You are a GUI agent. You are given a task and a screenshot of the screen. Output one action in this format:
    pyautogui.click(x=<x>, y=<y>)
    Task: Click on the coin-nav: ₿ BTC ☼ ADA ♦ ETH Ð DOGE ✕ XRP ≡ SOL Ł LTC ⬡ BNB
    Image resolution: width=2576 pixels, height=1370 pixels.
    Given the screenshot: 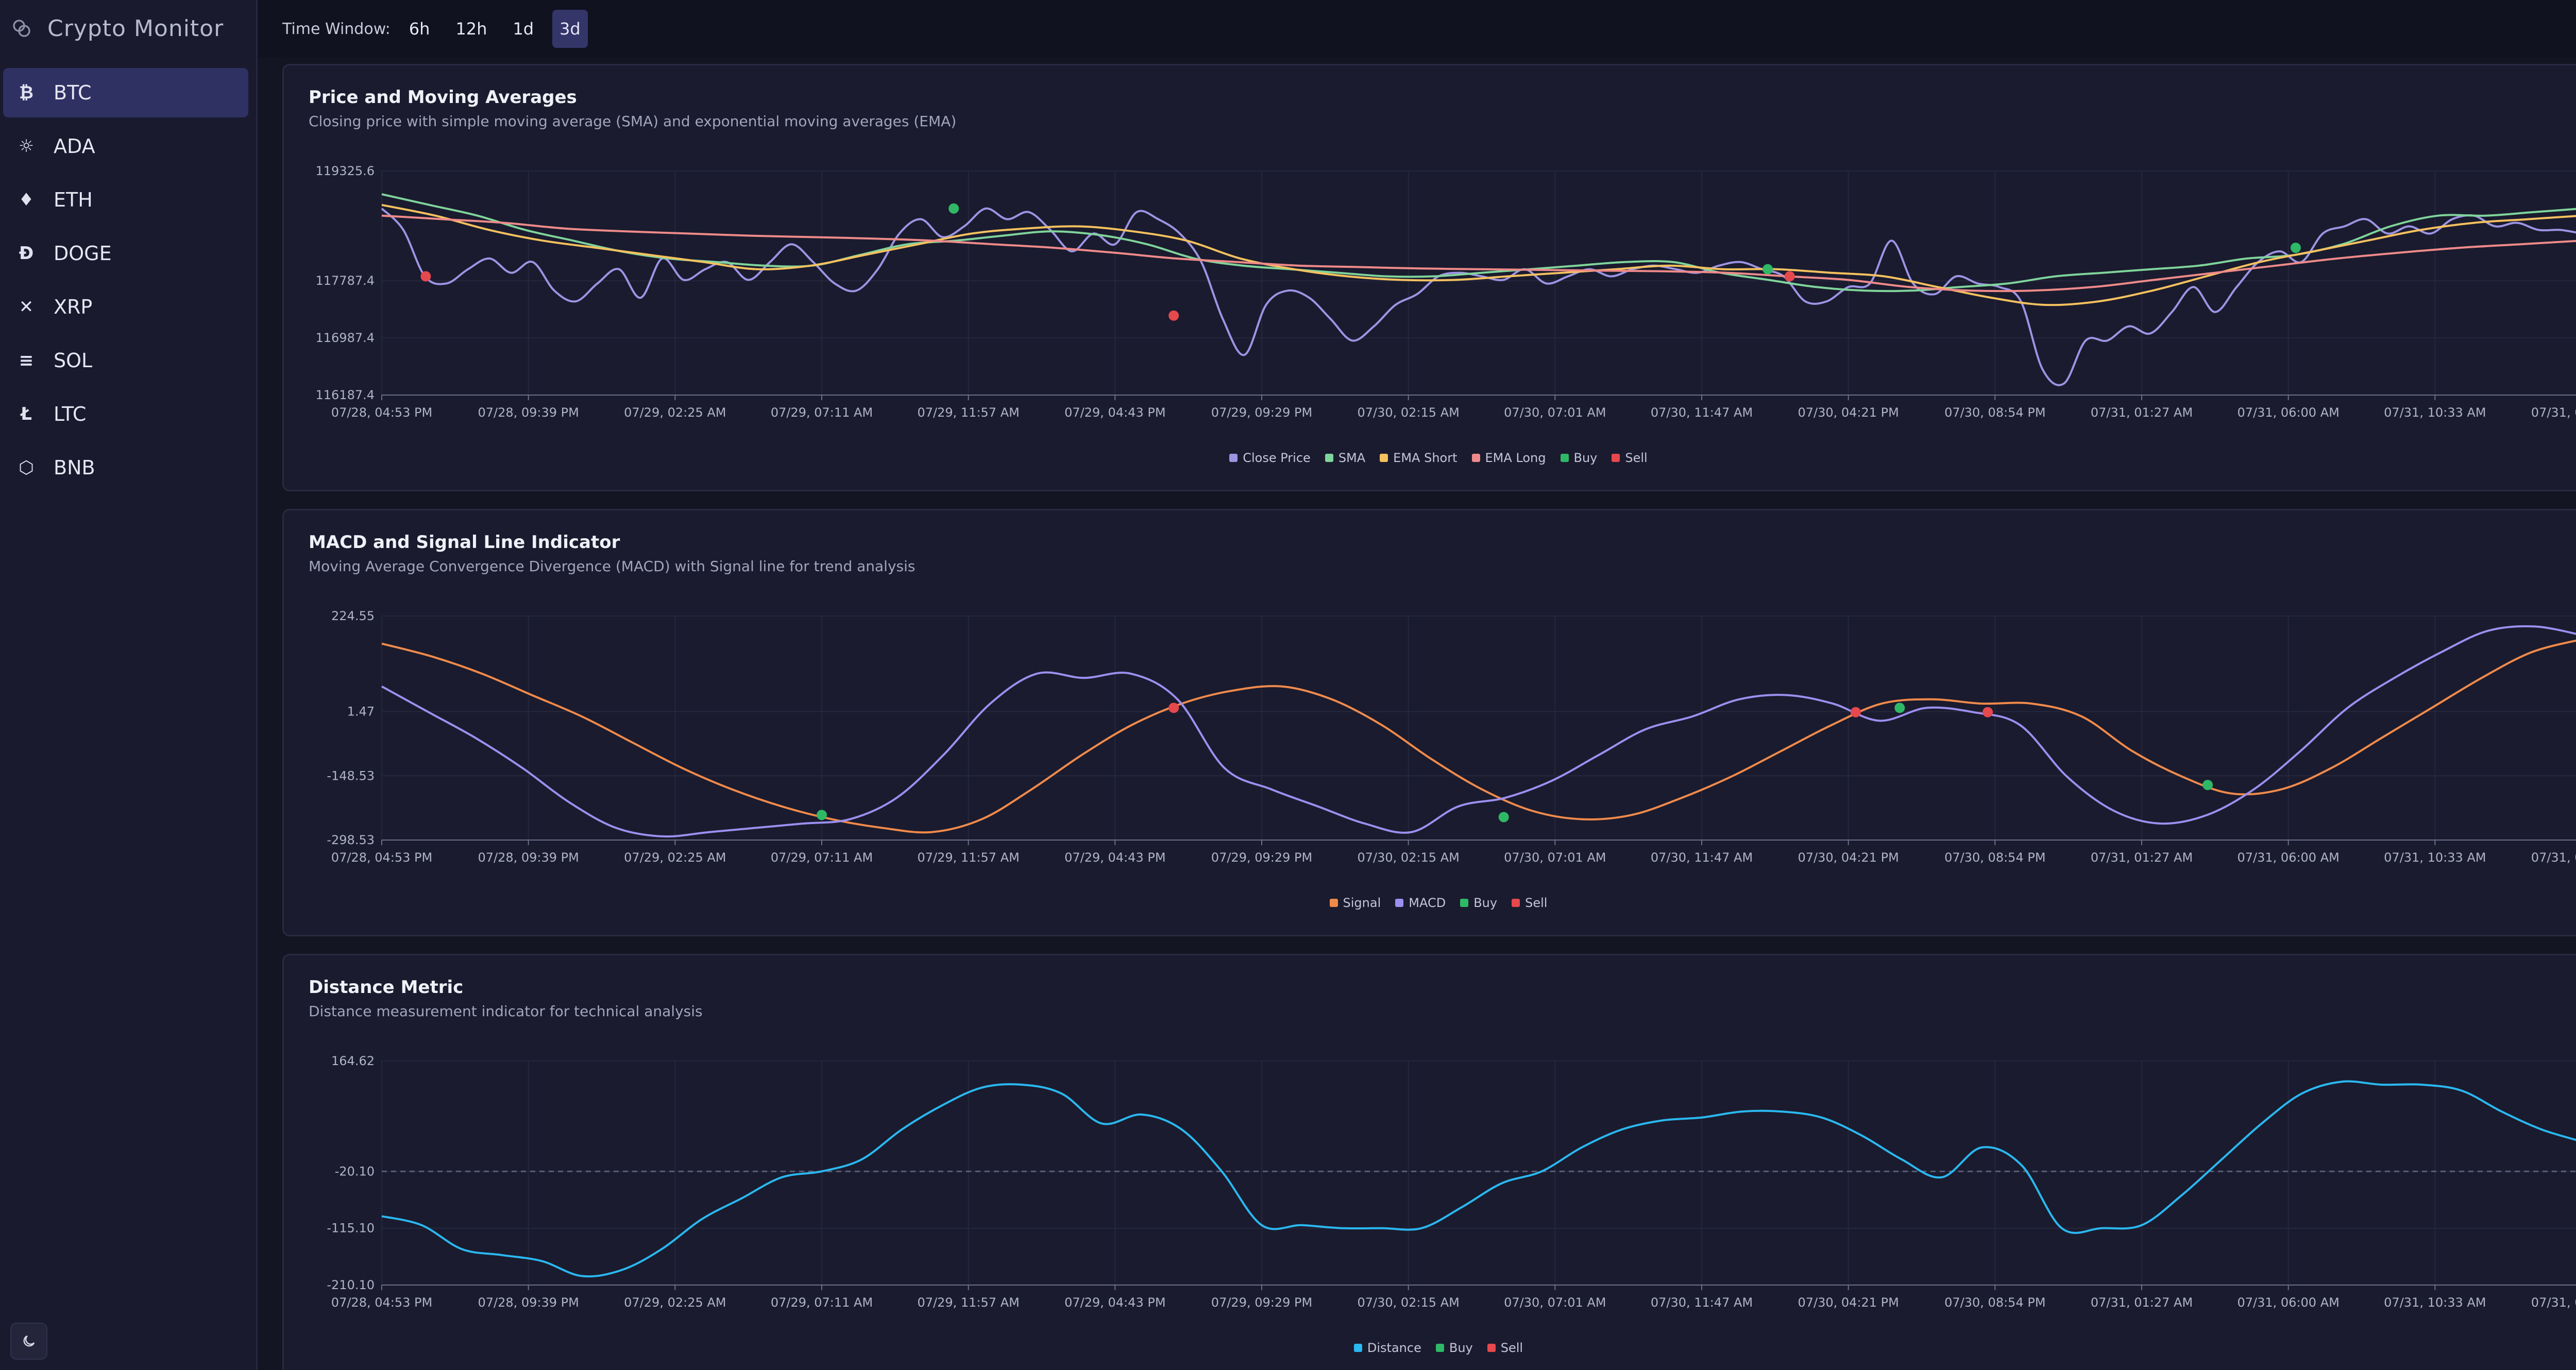 What is the action you would take?
    pyautogui.click(x=129, y=282)
    